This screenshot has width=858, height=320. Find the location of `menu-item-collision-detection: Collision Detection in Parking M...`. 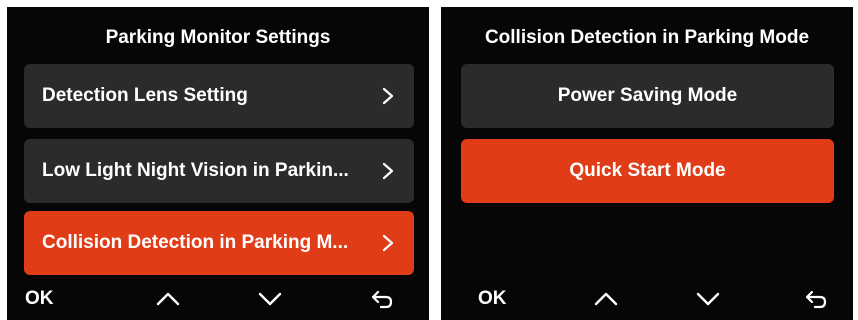

menu-item-collision-detection: Collision Detection in Parking M... is located at coordinates (219, 243).